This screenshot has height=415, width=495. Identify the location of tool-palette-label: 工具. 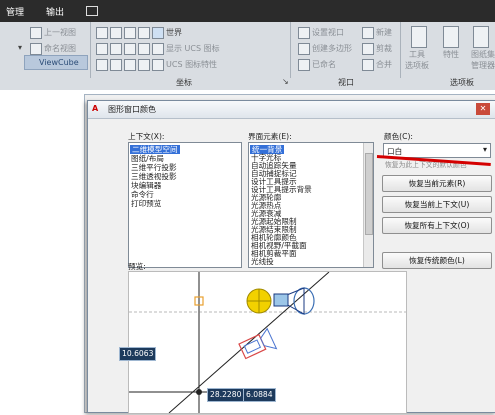
(417, 54).